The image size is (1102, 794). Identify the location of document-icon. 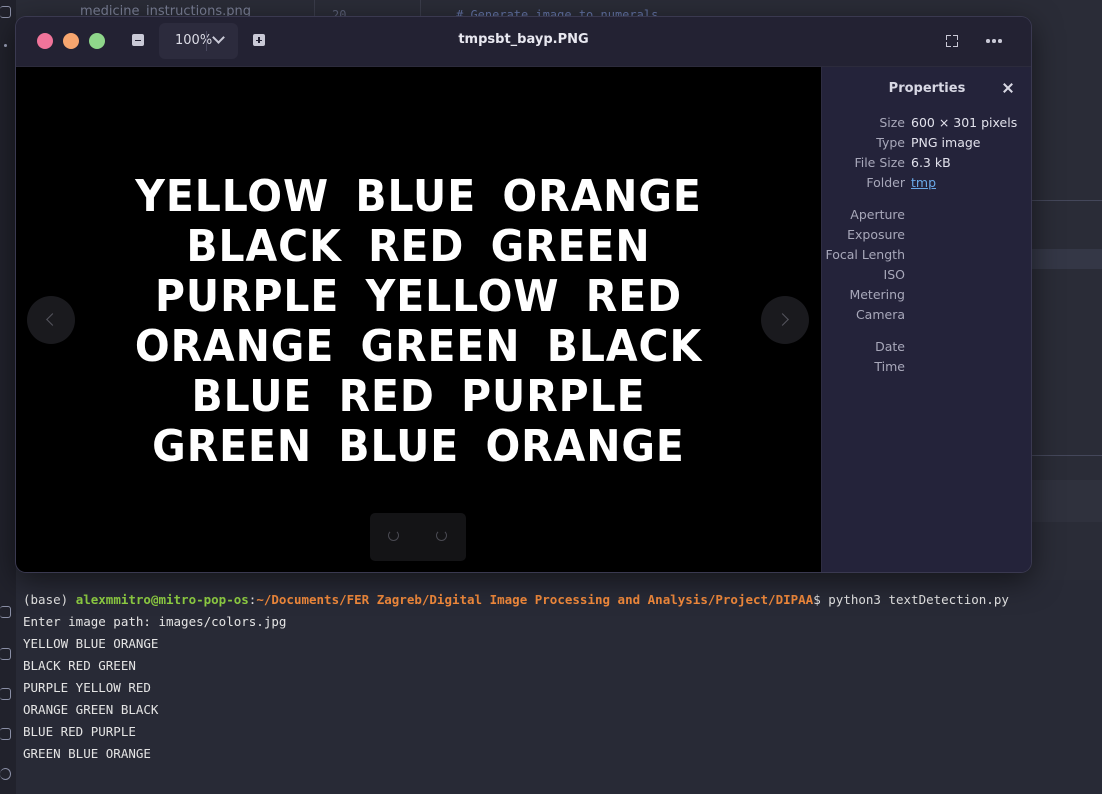
(5, 734).